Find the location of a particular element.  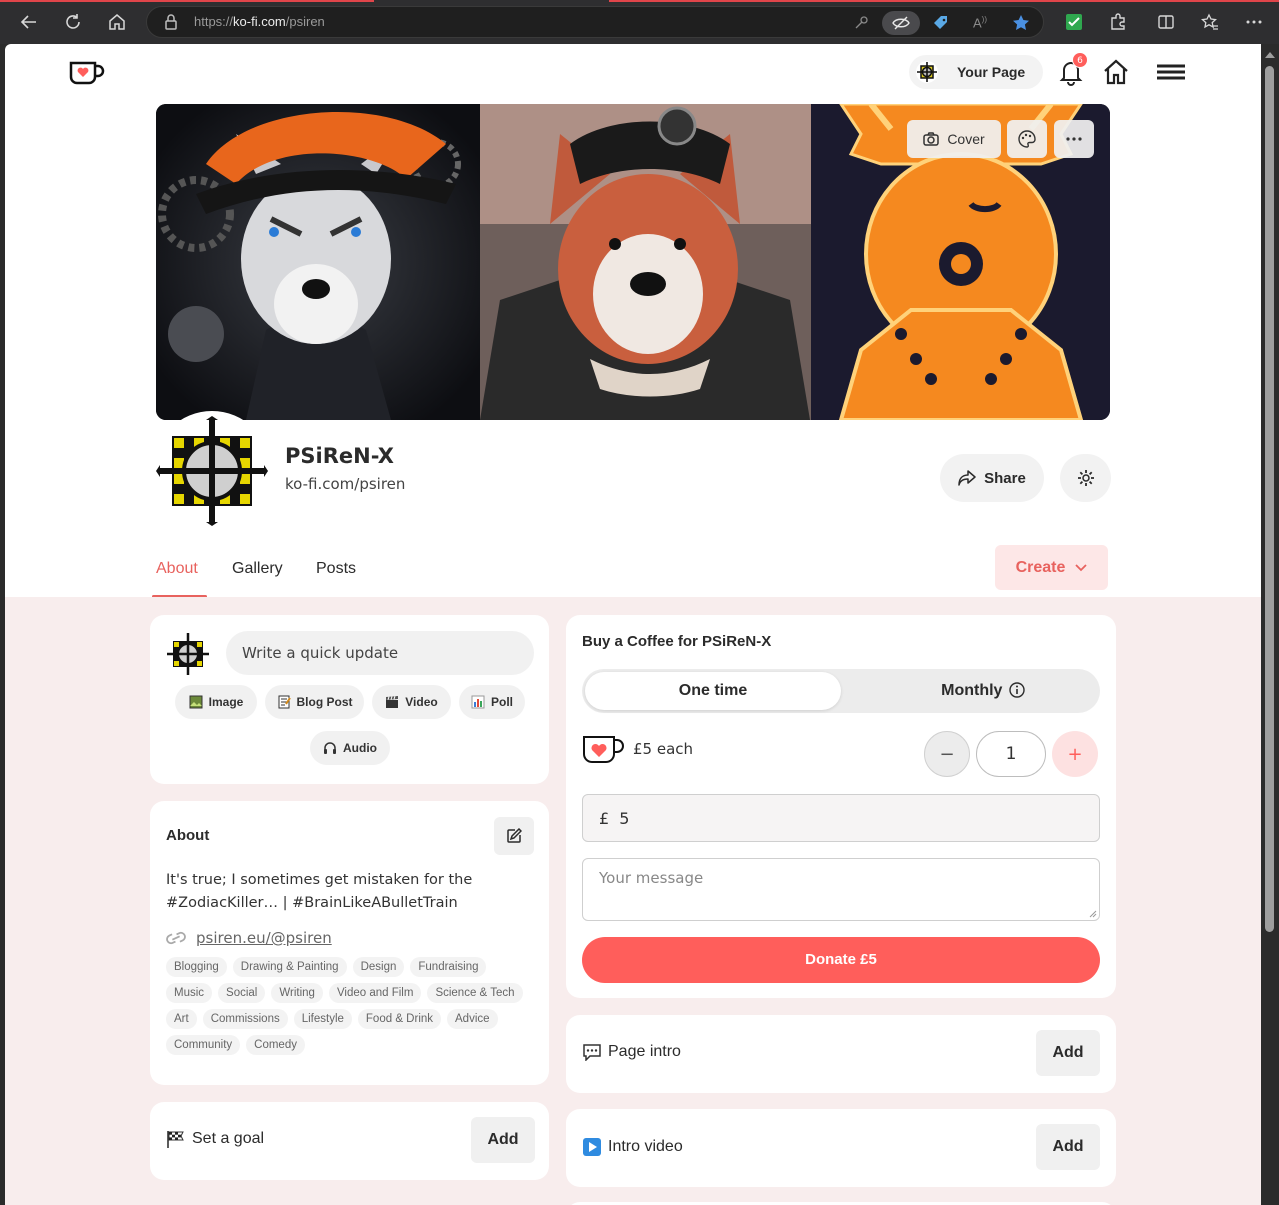

about-link: psiren.eu/@psiren is located at coordinates (249, 938).